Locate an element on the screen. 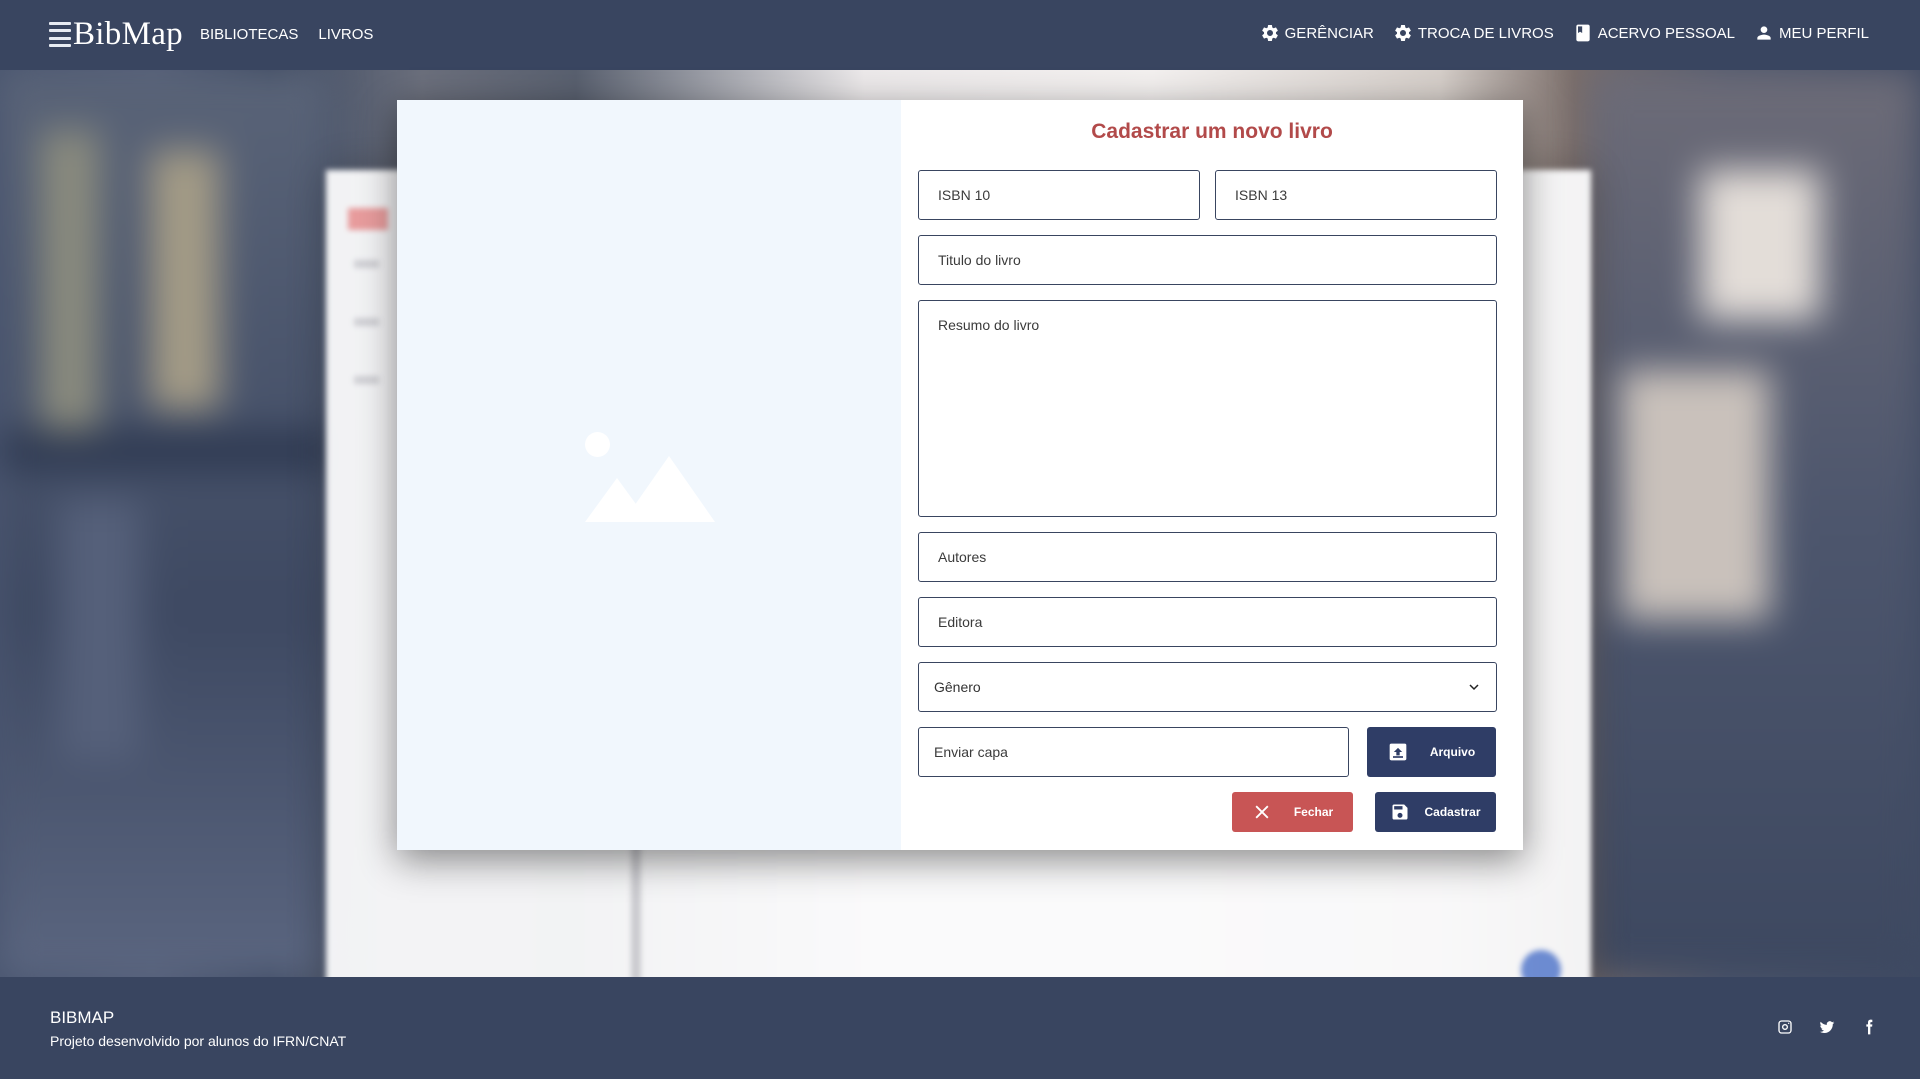 This screenshot has height=1079, width=1920. cover-file-input is located at coordinates (1133, 752).